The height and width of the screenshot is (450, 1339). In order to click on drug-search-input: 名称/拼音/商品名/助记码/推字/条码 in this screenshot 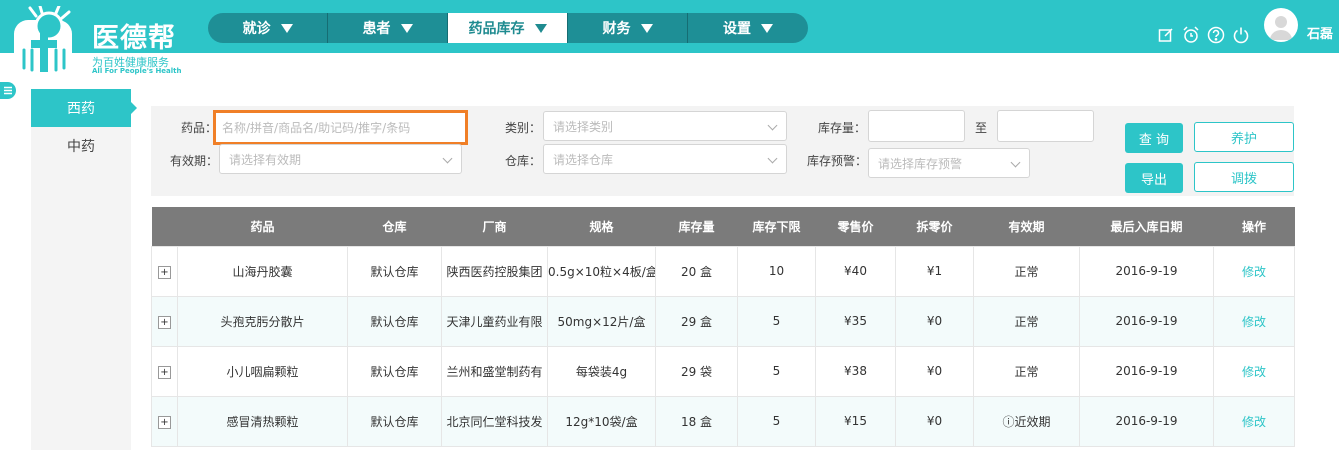, I will do `click(340, 127)`.